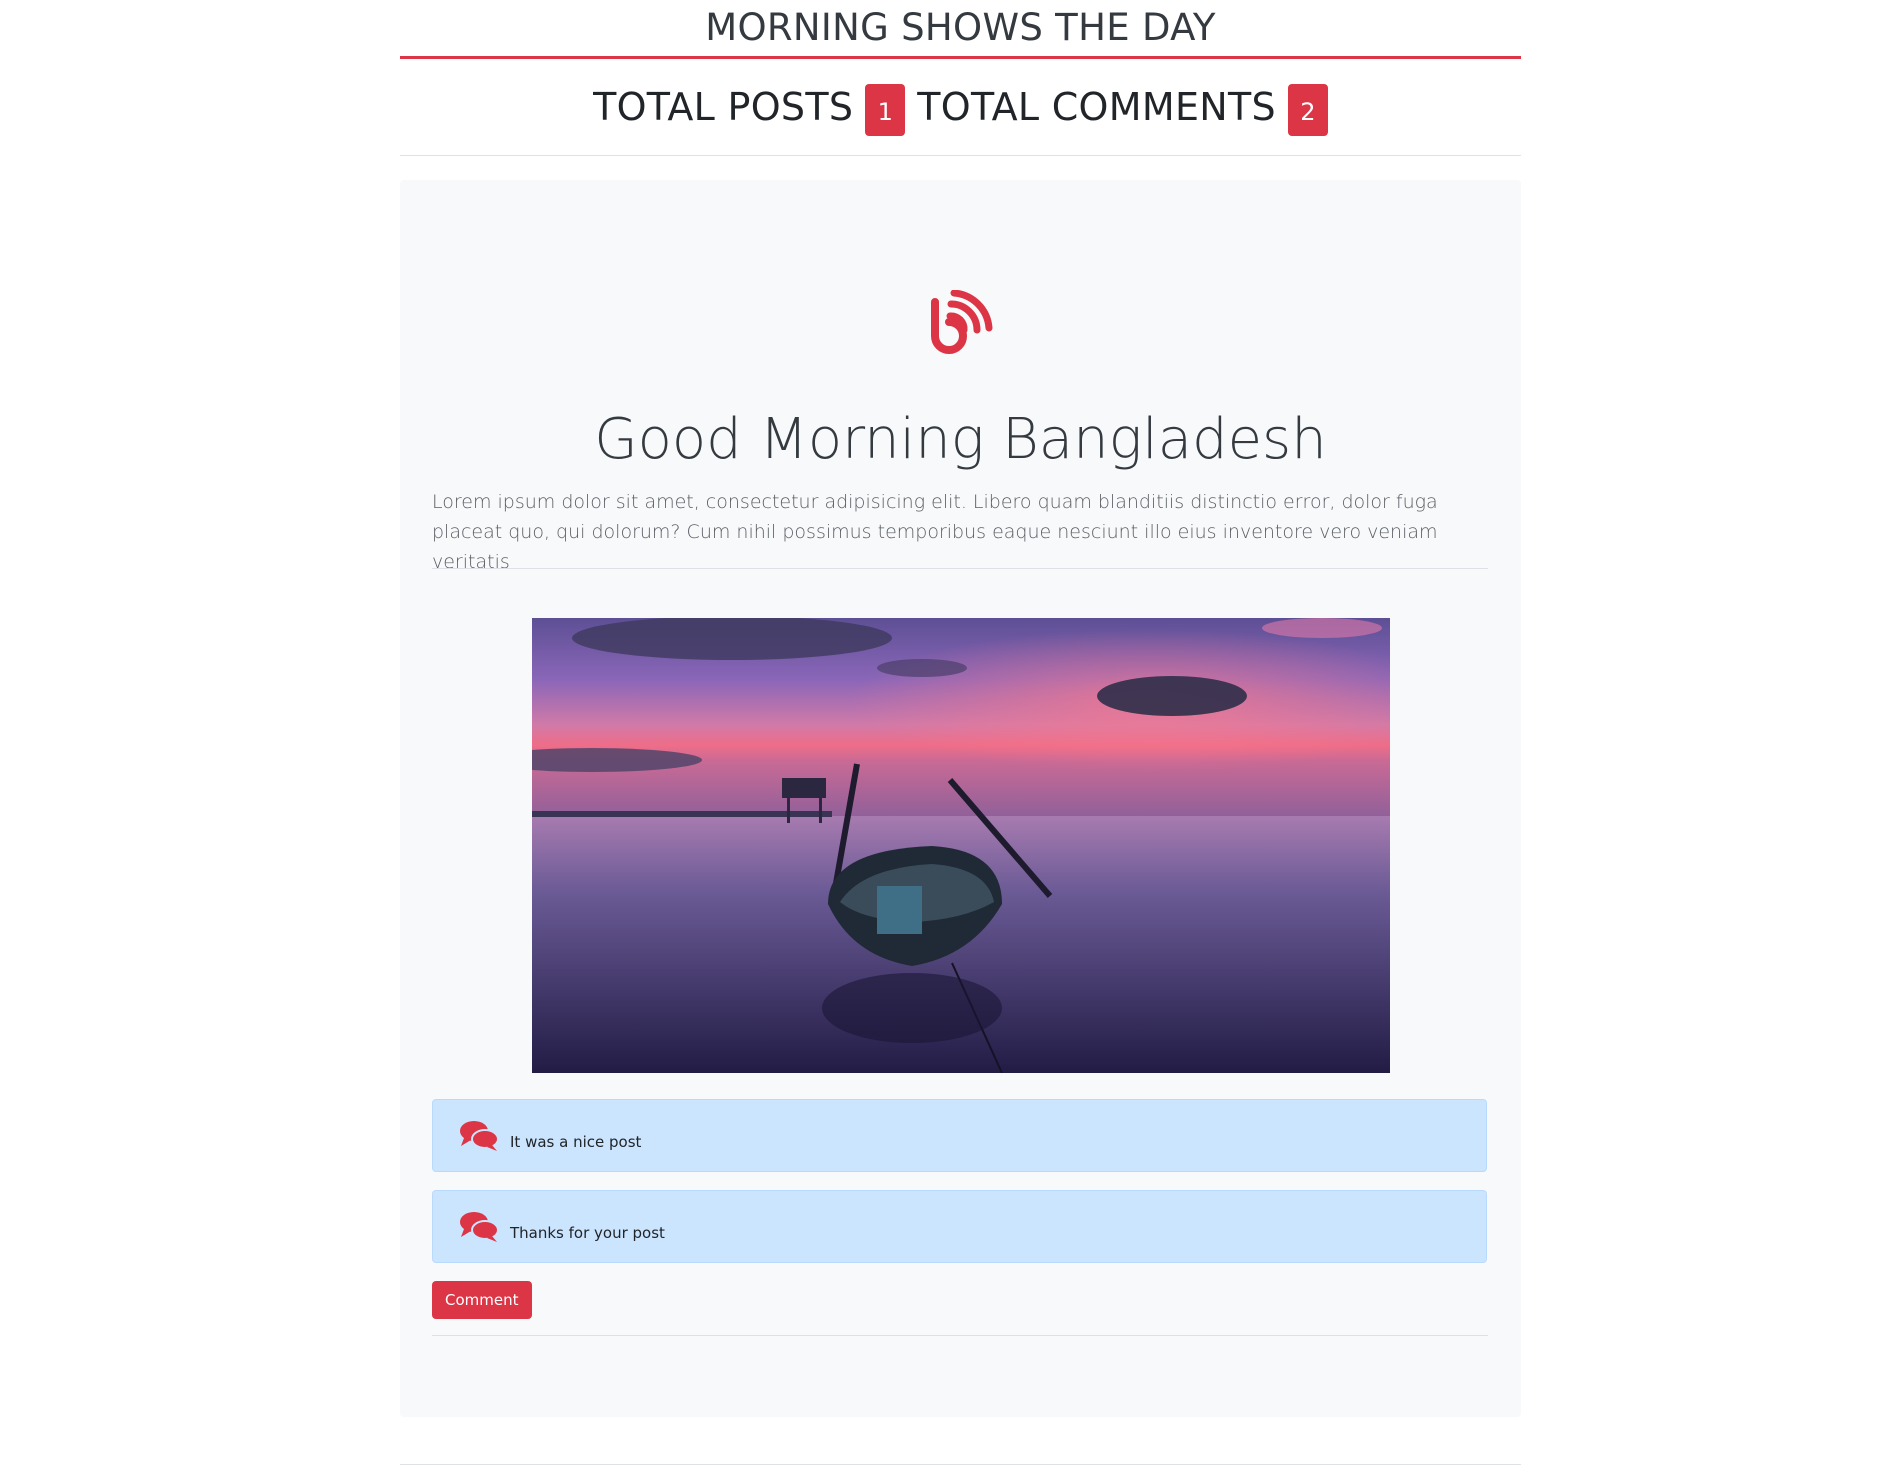 This screenshot has height=1468, width=1903. Describe the element at coordinates (576, 1142) in the screenshot. I see `comment-text: It was a nice post` at that location.